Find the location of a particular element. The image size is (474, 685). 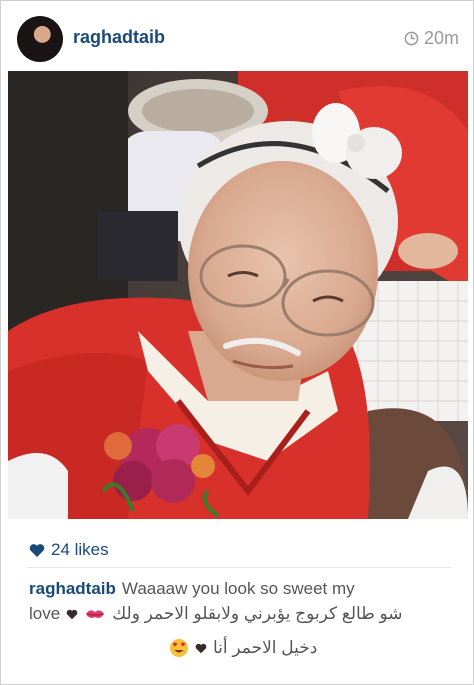

caption-text-arabic-1: شو طالع كربوج يؤبرني ولابقلو الاحمر ولك is located at coordinates (257, 613).